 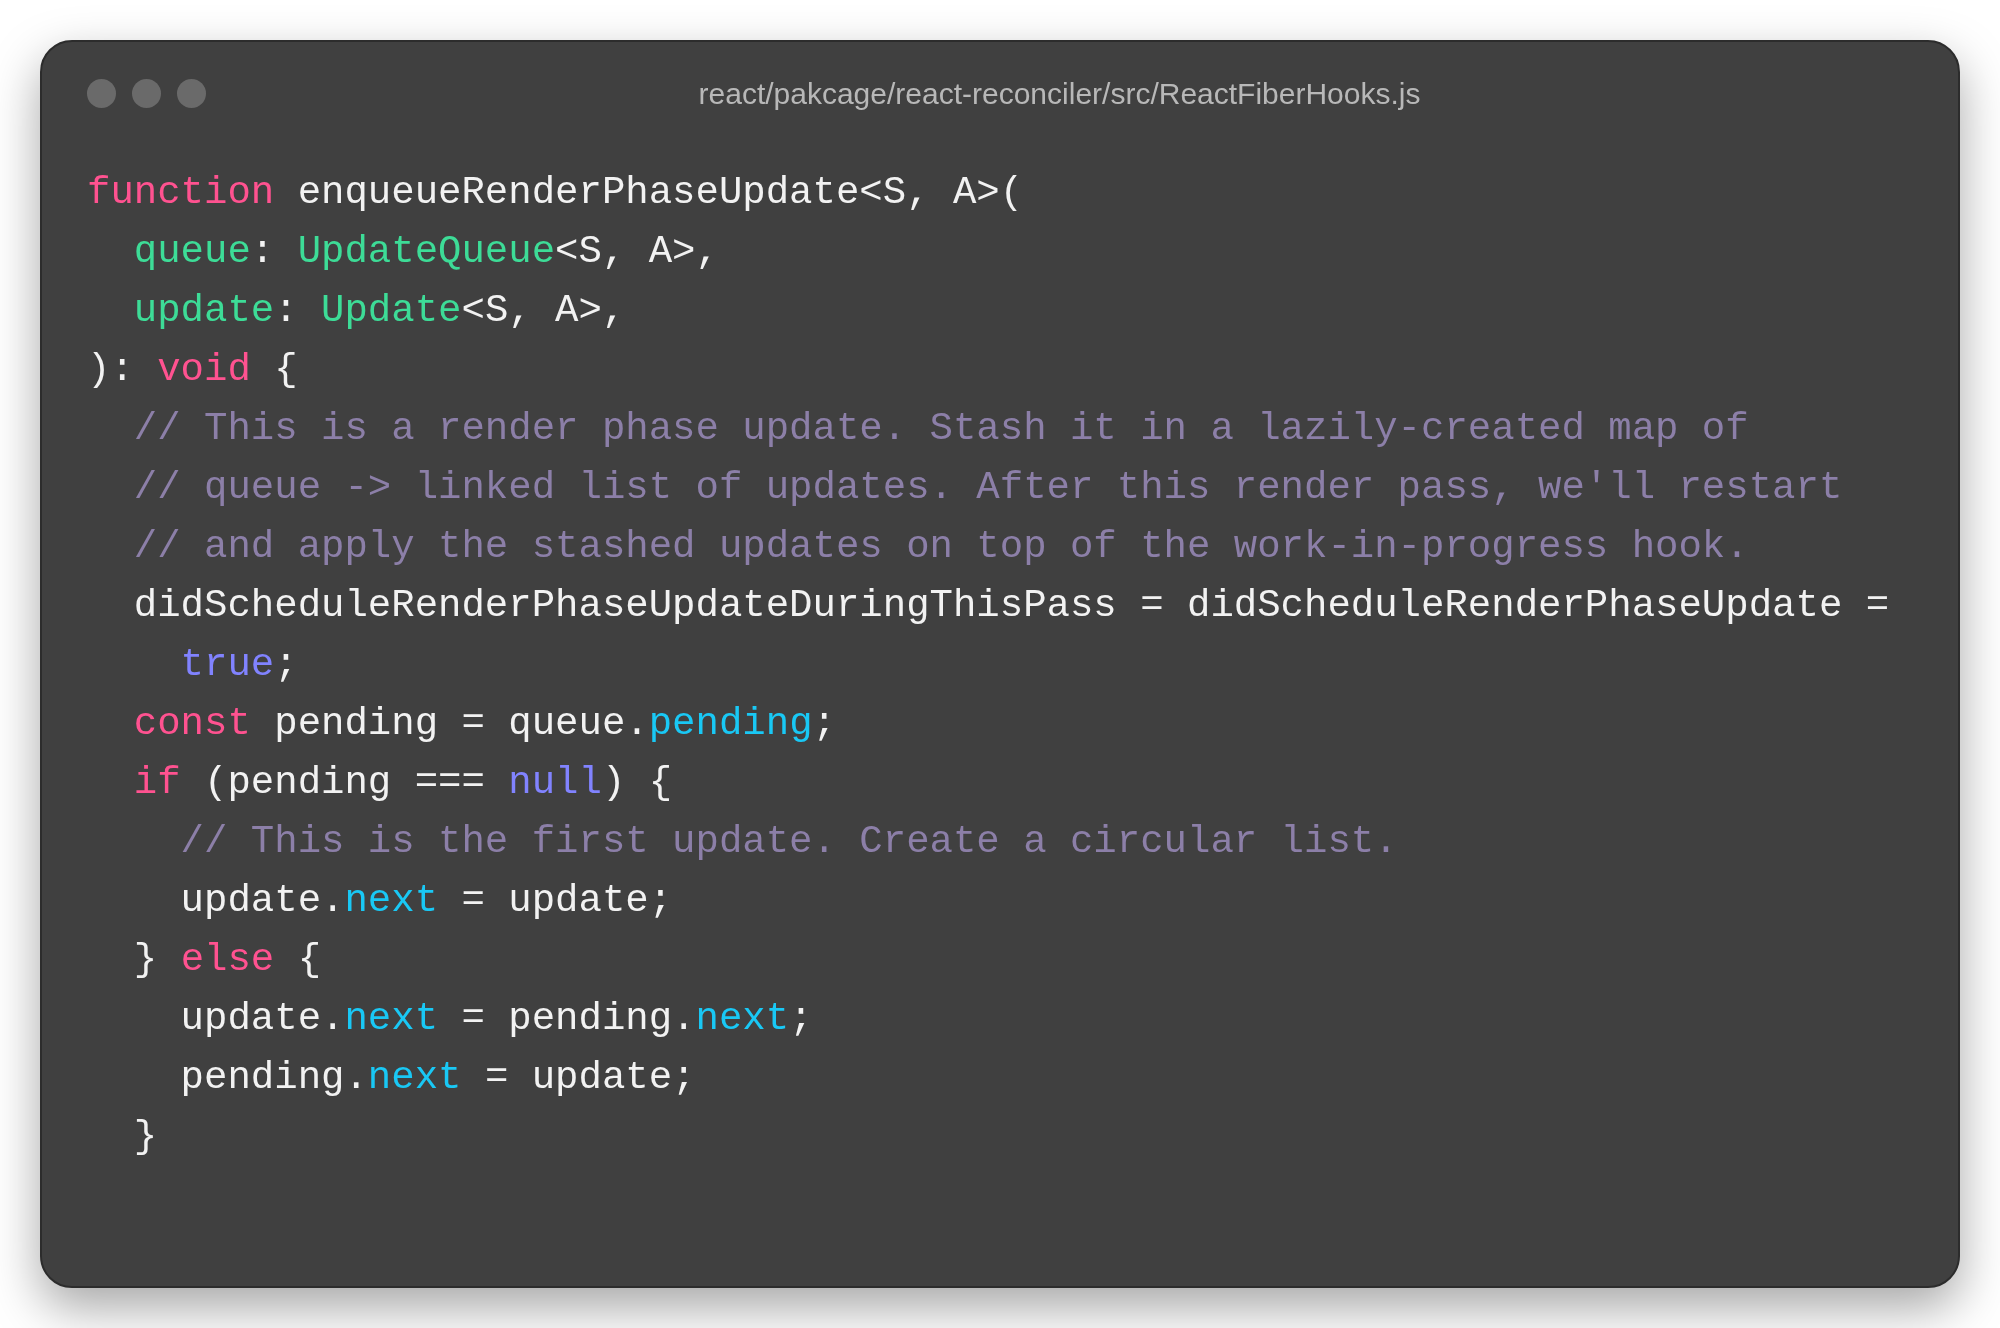 I want to click on code-line: update: Update<S, A>,, so click(x=379, y=311).